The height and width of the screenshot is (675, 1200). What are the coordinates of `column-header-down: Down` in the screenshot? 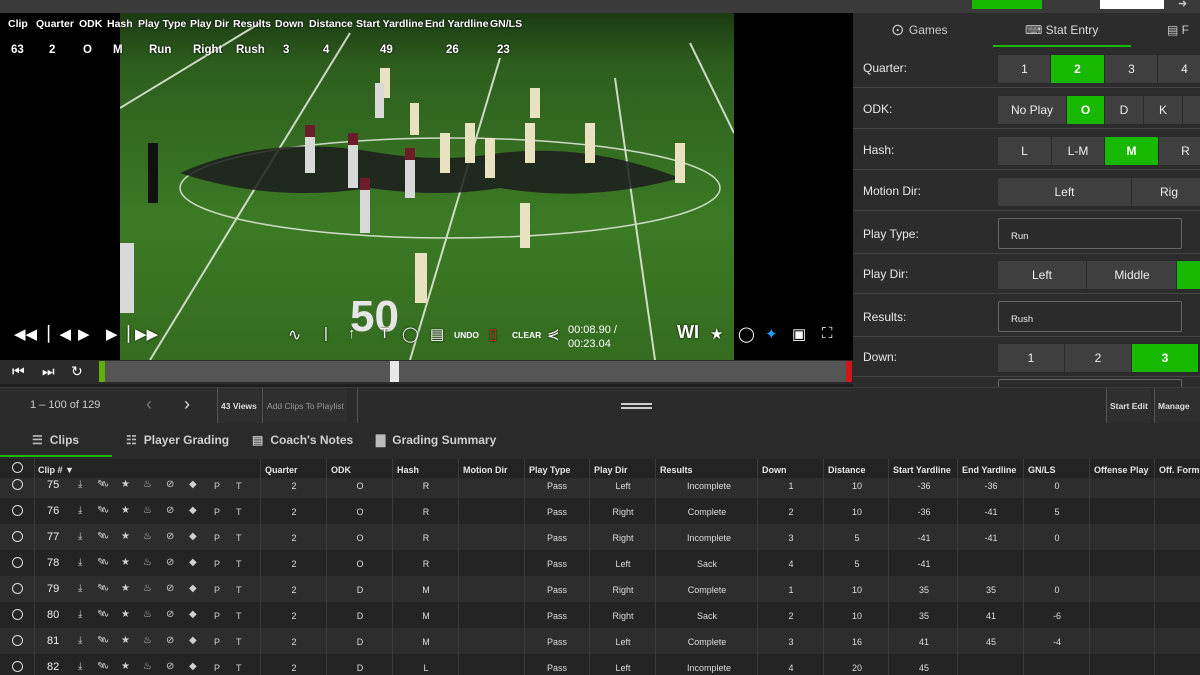 It's located at (774, 470).